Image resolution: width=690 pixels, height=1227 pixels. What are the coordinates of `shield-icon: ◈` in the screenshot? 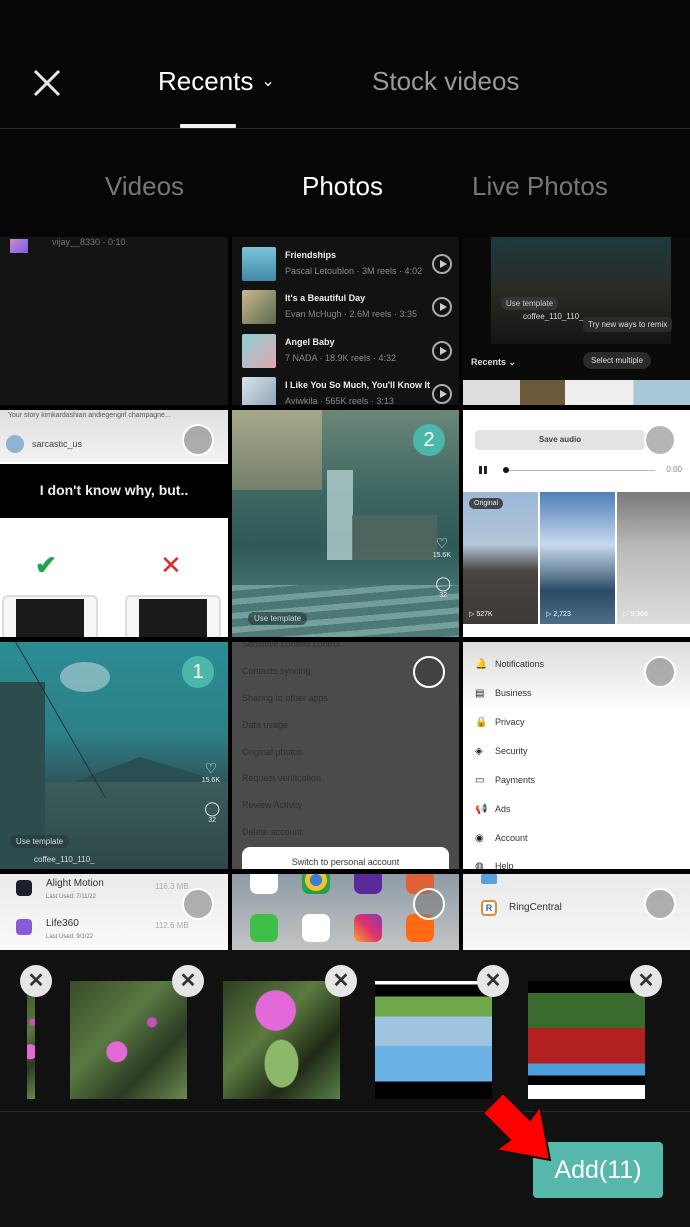 It's located at (479, 751).